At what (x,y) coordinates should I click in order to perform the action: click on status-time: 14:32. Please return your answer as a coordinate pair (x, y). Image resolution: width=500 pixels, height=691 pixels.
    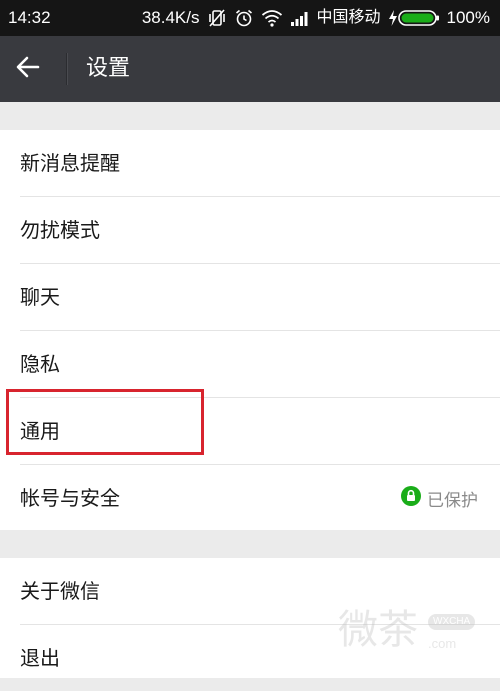
    Looking at the image, I should click on (29, 17).